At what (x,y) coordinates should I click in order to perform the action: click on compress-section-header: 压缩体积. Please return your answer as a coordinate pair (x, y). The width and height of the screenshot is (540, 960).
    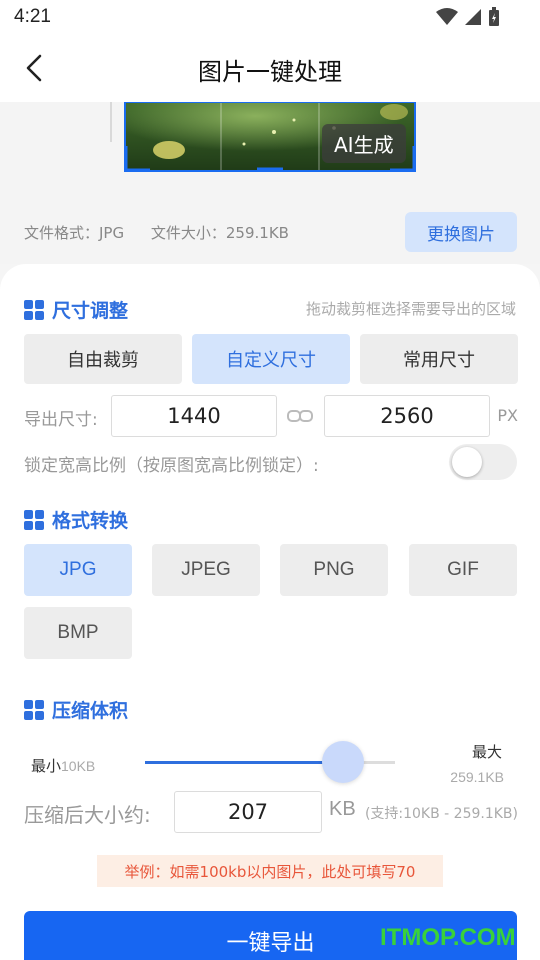
    Looking at the image, I should click on (76, 709).